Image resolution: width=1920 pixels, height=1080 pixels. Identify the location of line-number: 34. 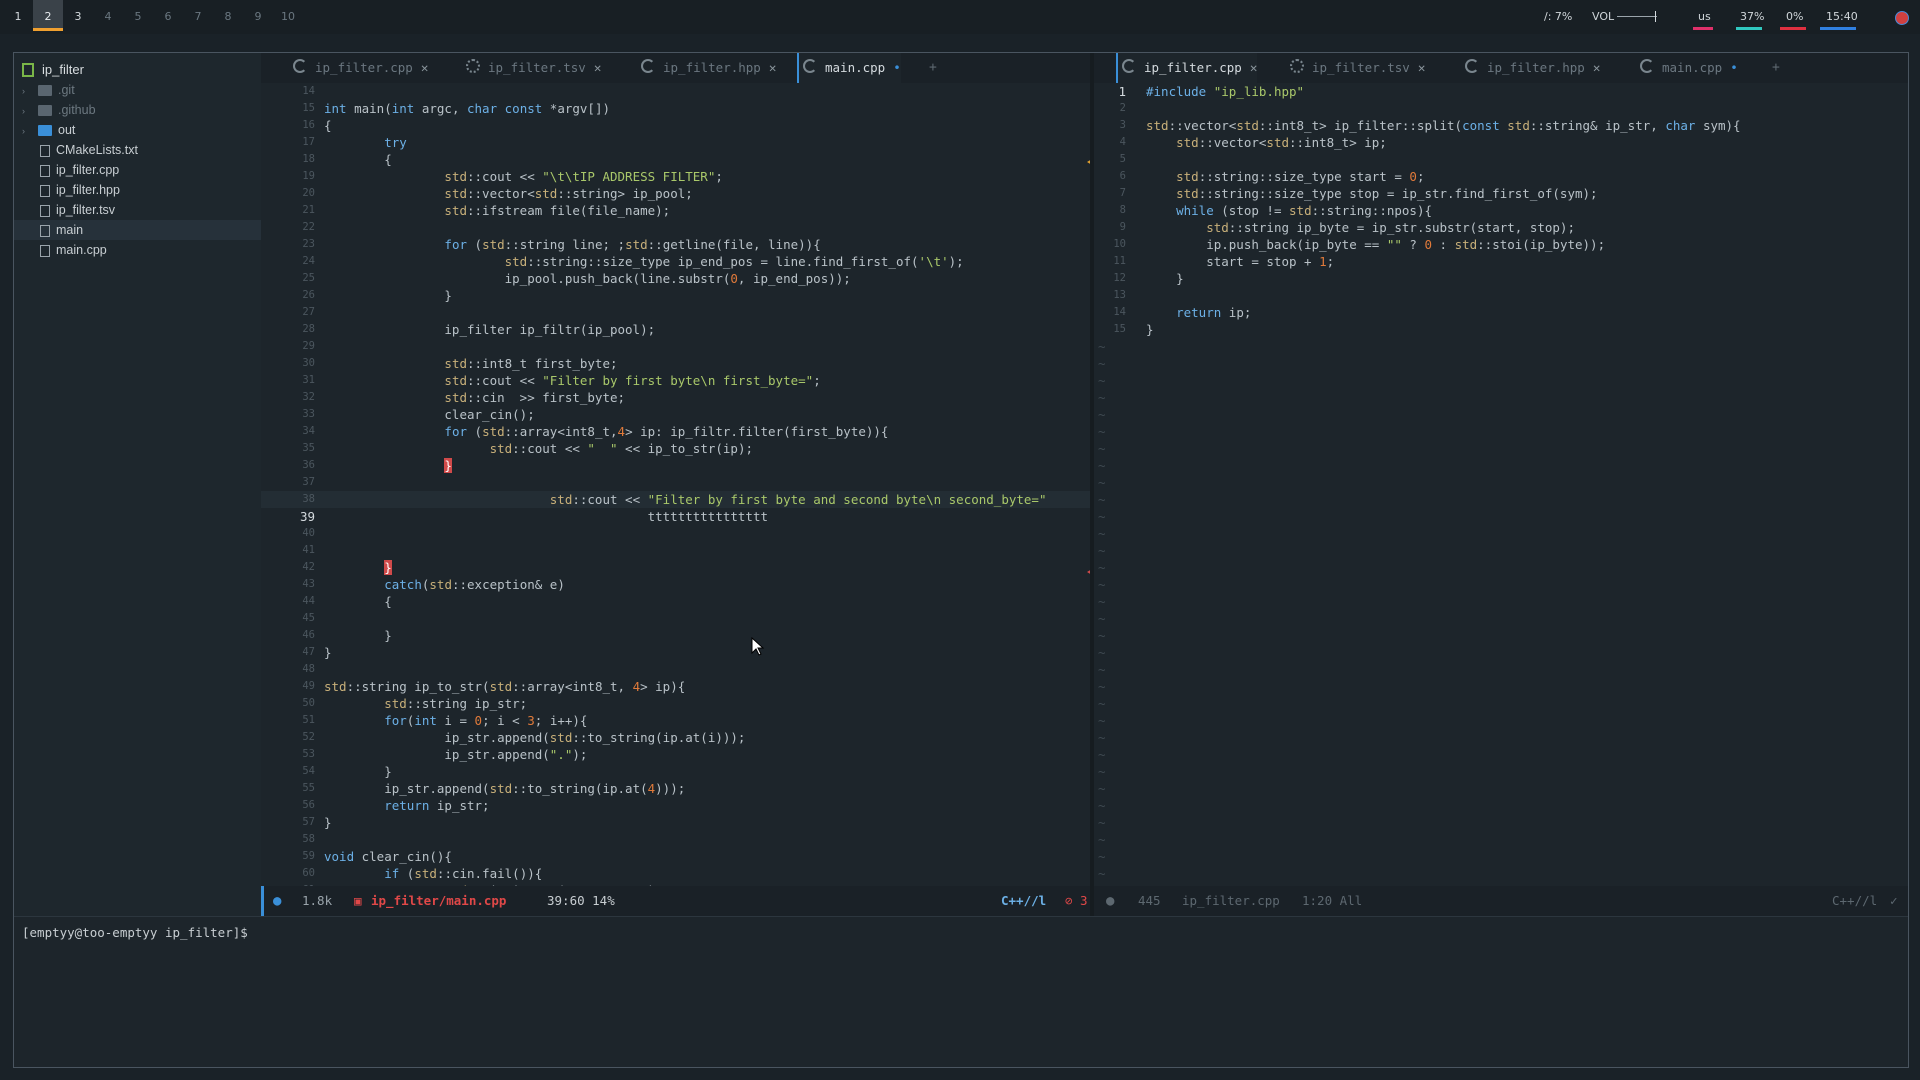
(308, 431).